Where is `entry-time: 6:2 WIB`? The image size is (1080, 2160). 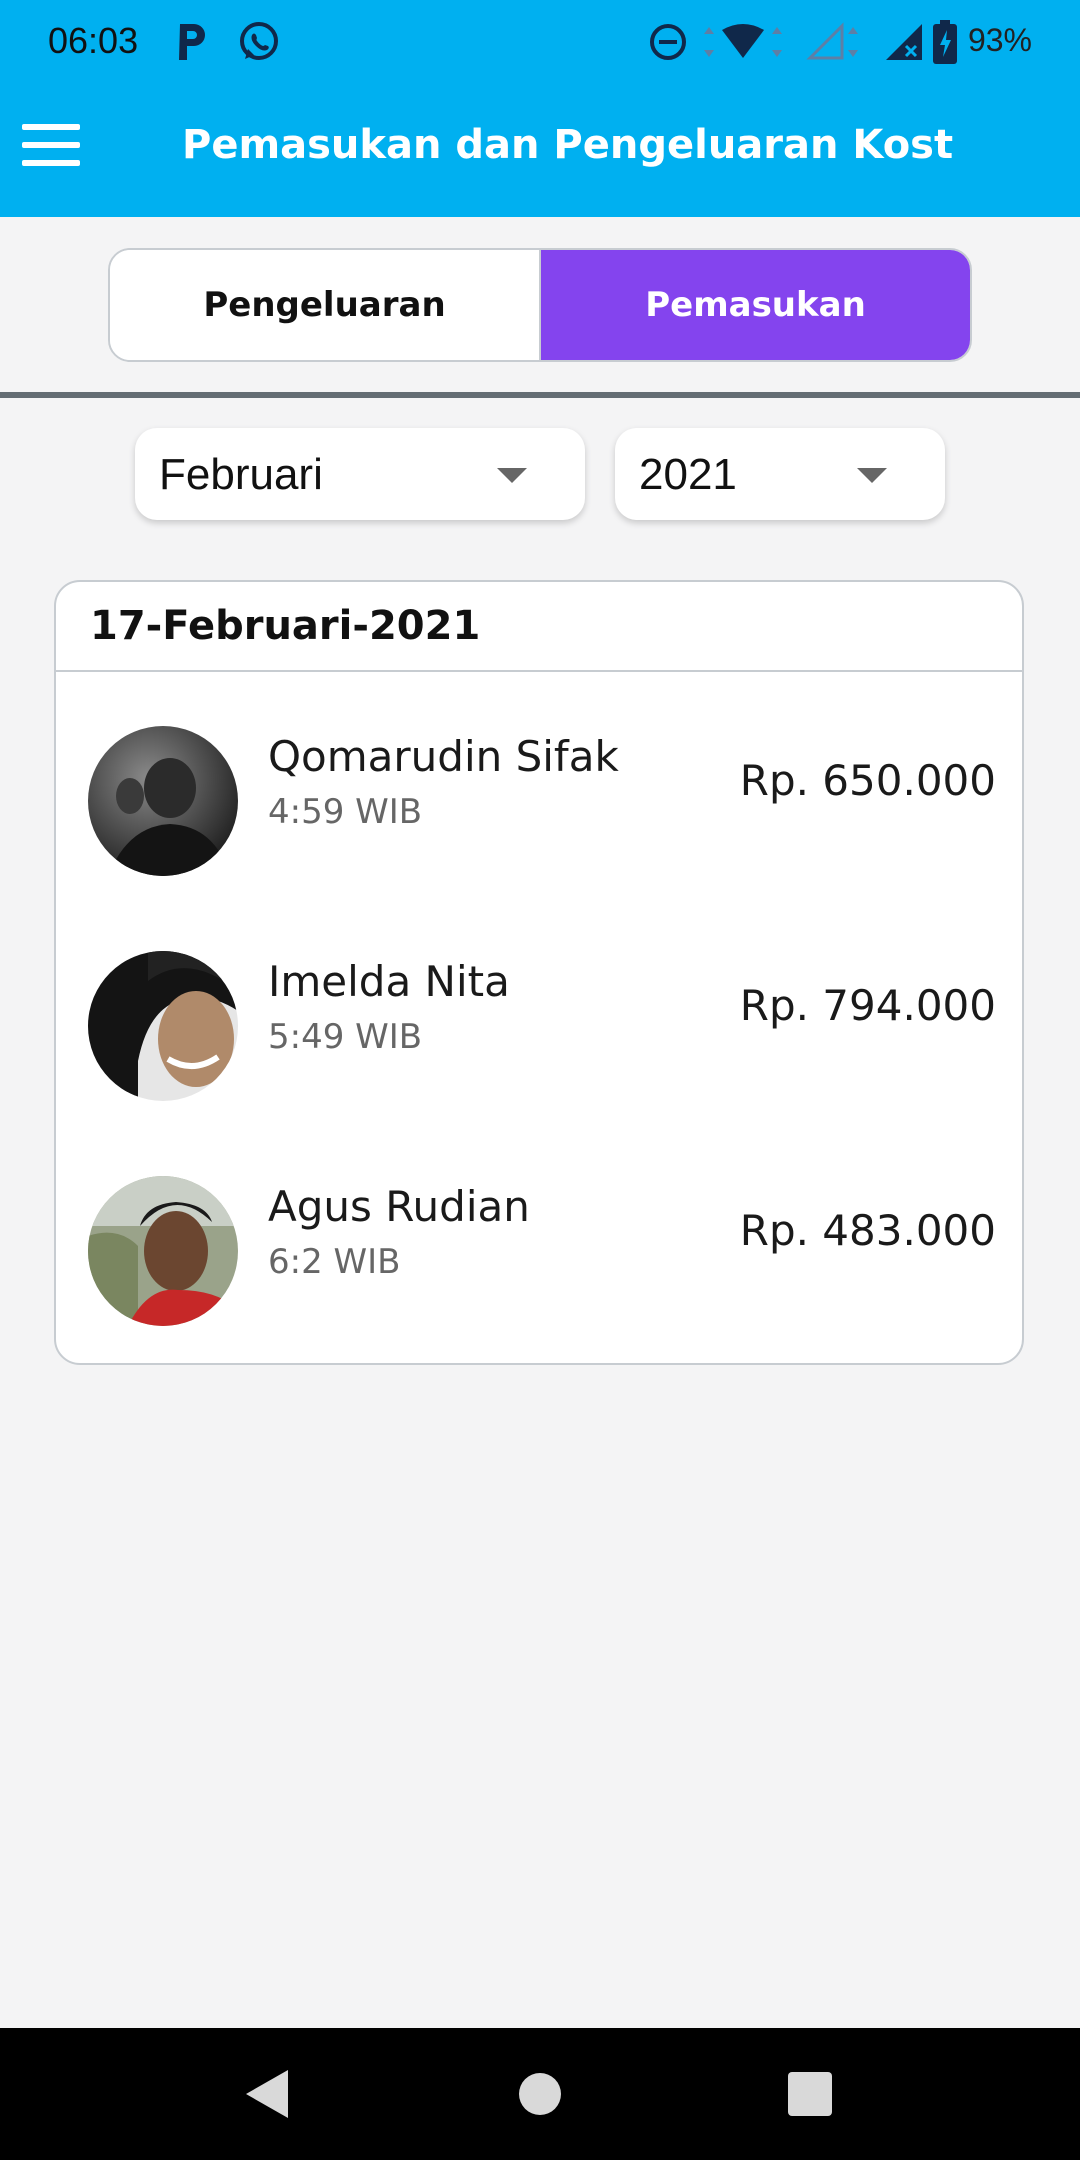
entry-time: 6:2 WIB is located at coordinates (334, 1262).